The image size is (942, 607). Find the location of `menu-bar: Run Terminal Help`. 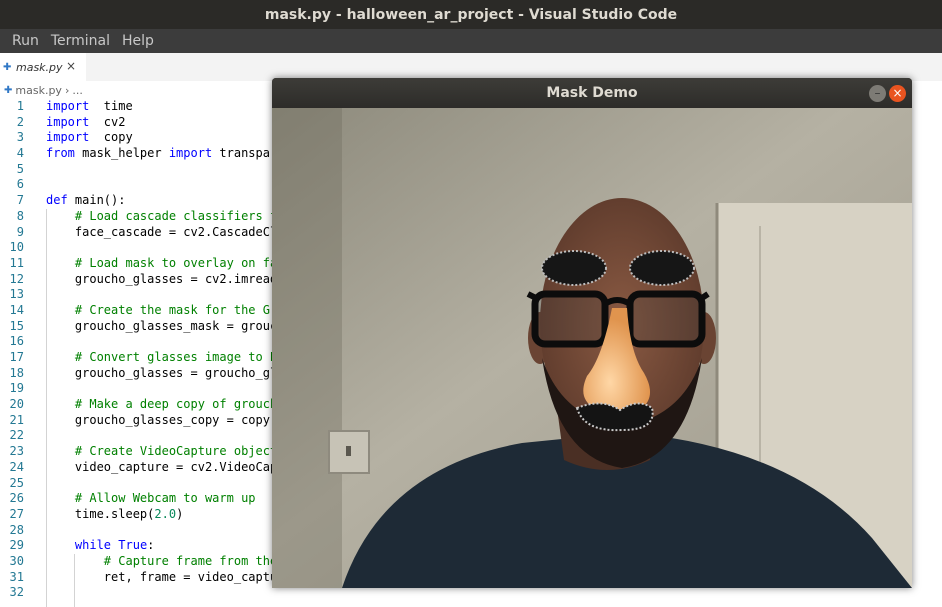

menu-bar: Run Terminal Help is located at coordinates (471, 41).